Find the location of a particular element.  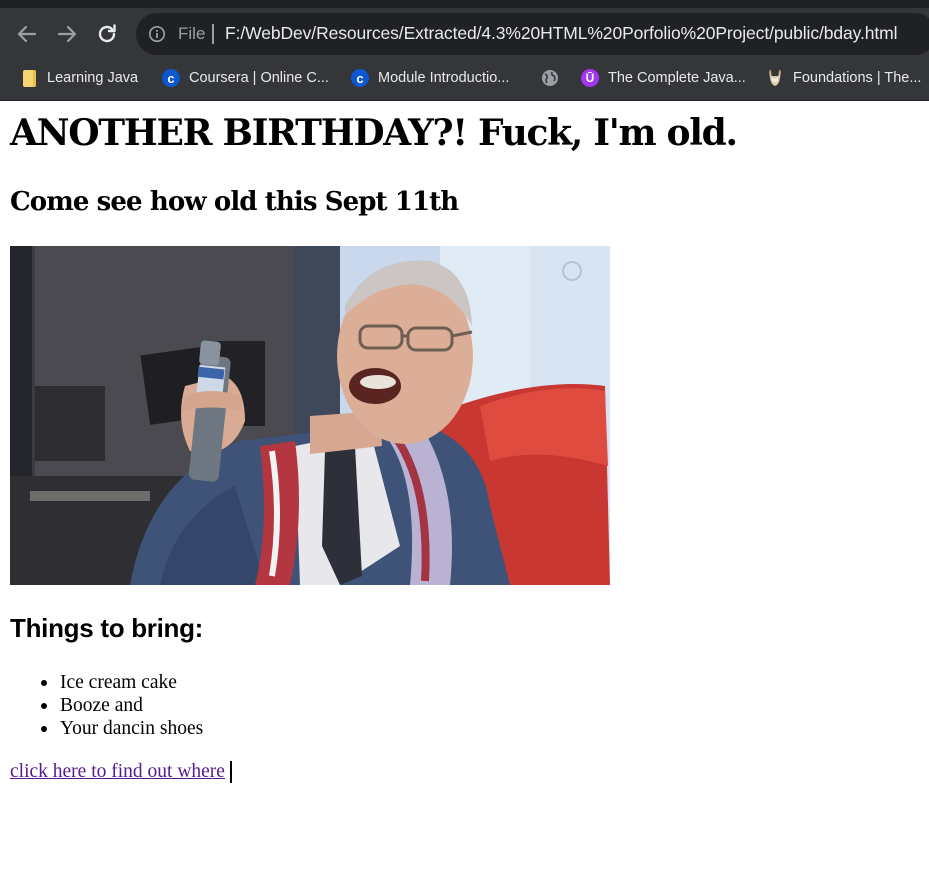

reload-button is located at coordinates (107, 34).